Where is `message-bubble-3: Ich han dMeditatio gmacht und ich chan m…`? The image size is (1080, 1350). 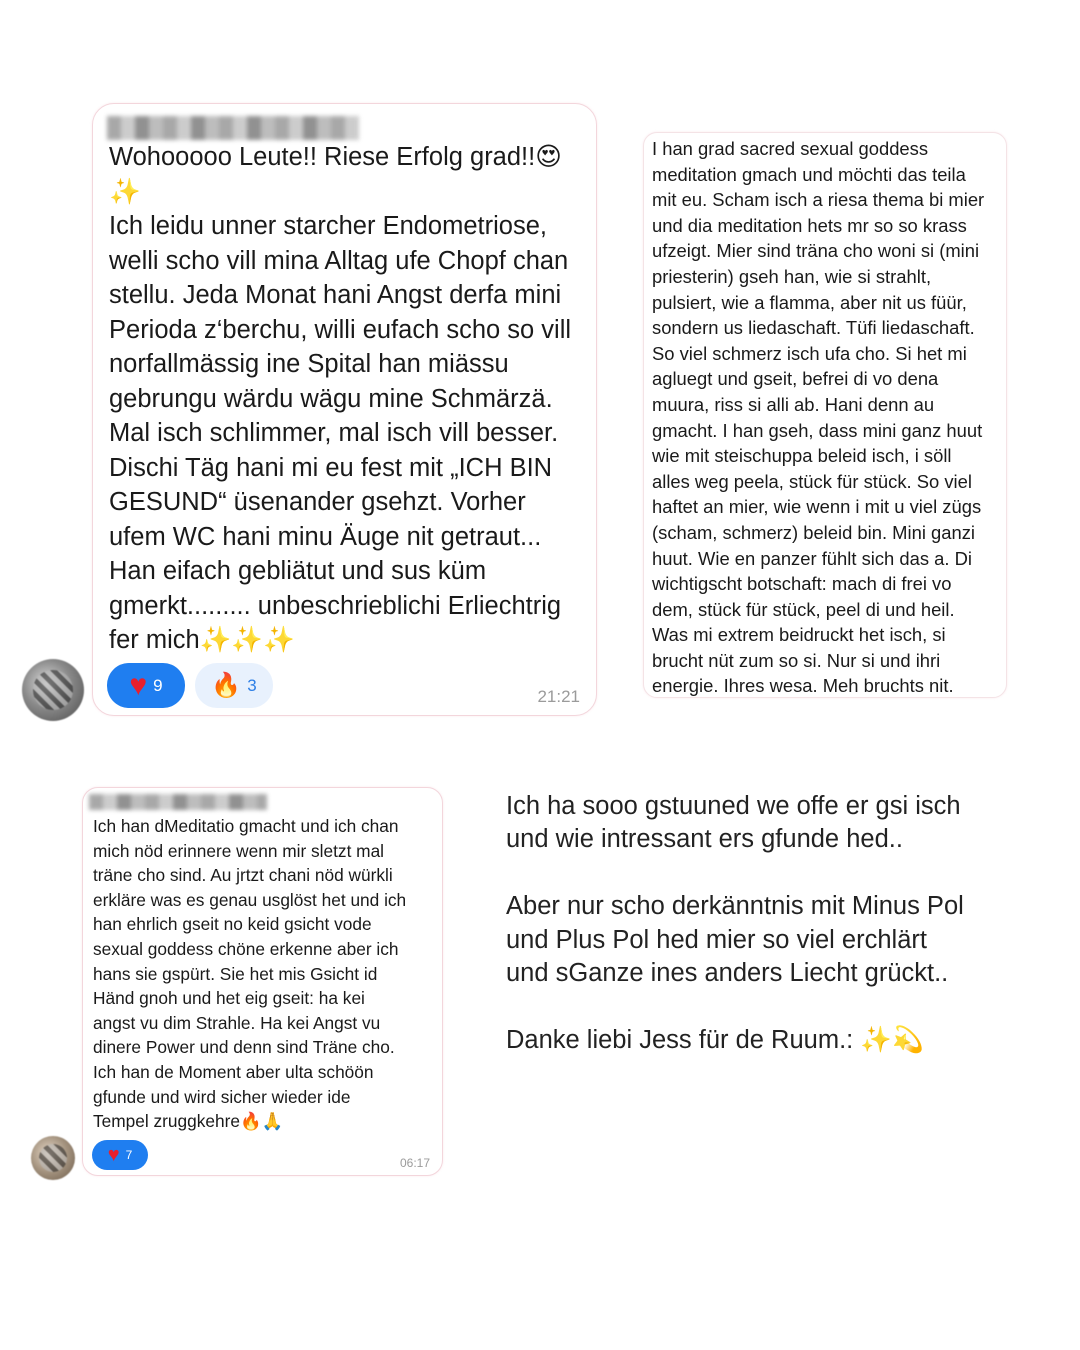
message-bubble-3: Ich han dMeditatio gmacht und ich chan m… is located at coordinates (262, 981).